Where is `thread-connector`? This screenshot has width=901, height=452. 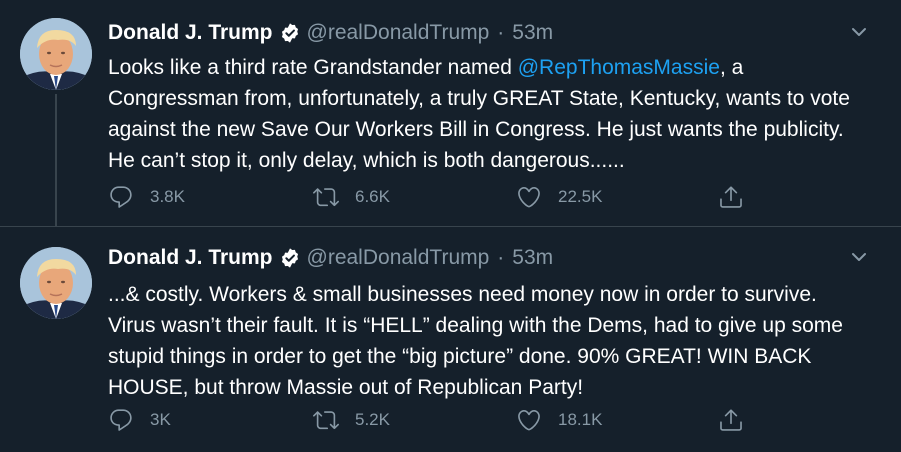
thread-connector is located at coordinates (56, 161).